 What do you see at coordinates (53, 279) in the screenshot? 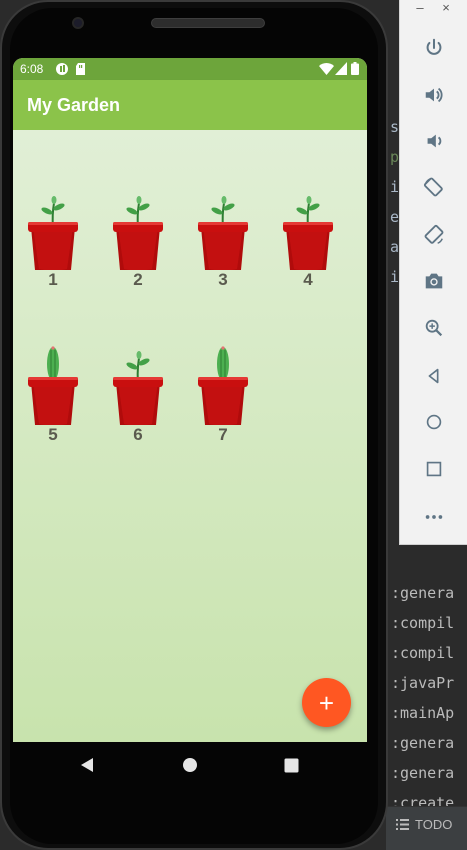
I see `plant-number-label: 1` at bounding box center [53, 279].